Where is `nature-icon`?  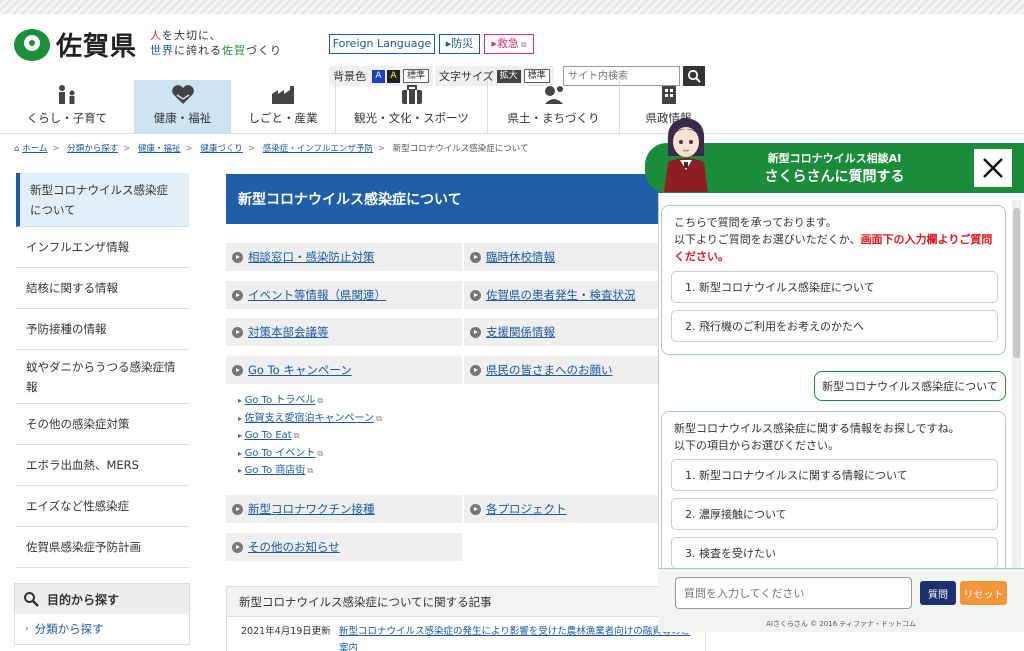
nature-icon is located at coordinates (553, 95).